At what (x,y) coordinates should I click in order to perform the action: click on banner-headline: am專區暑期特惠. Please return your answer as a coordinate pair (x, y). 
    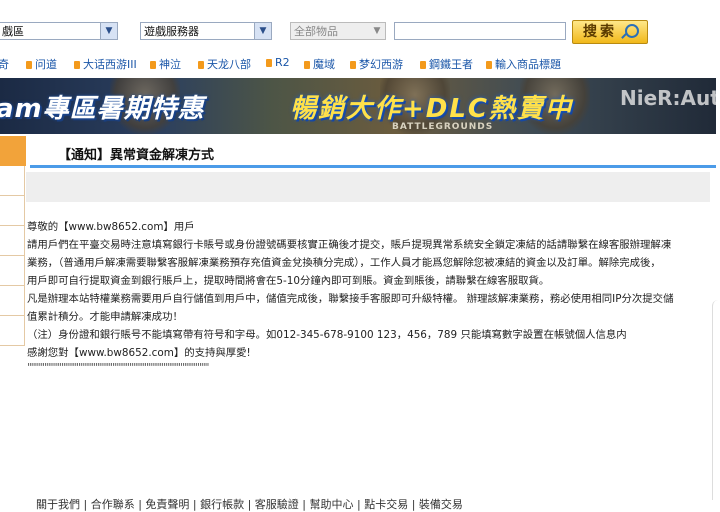
    Looking at the image, I should click on (102, 109).